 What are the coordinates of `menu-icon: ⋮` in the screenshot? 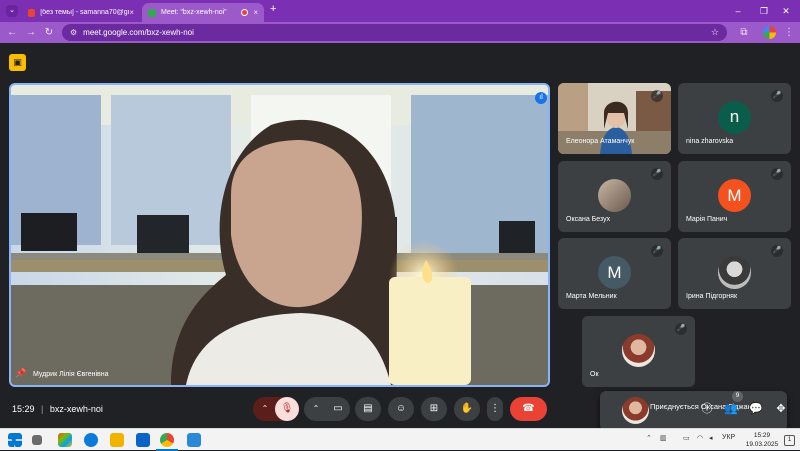 It's located at (789, 33).